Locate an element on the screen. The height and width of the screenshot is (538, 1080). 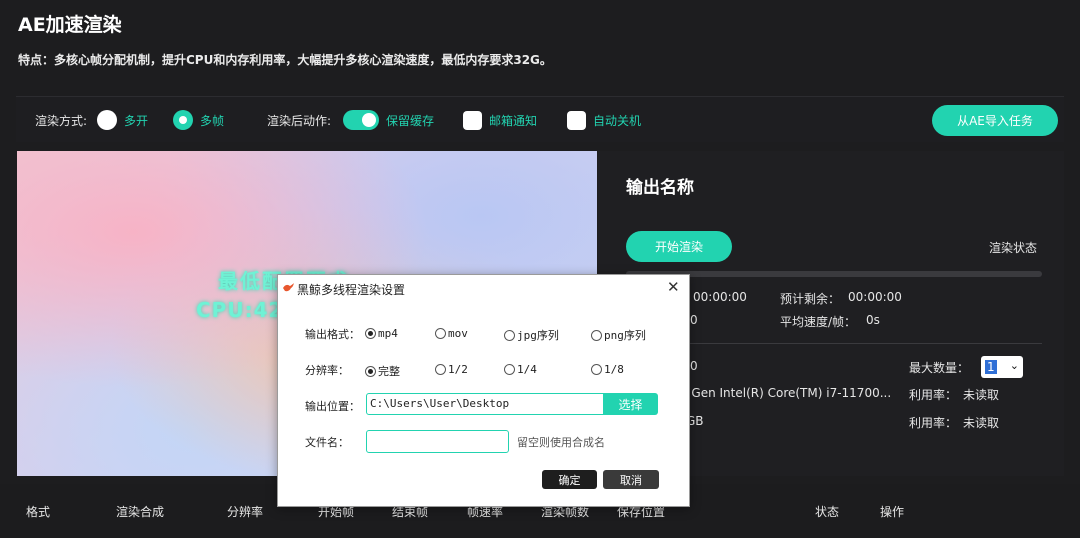
format-label: 输出格式： is located at coordinates (332, 334).